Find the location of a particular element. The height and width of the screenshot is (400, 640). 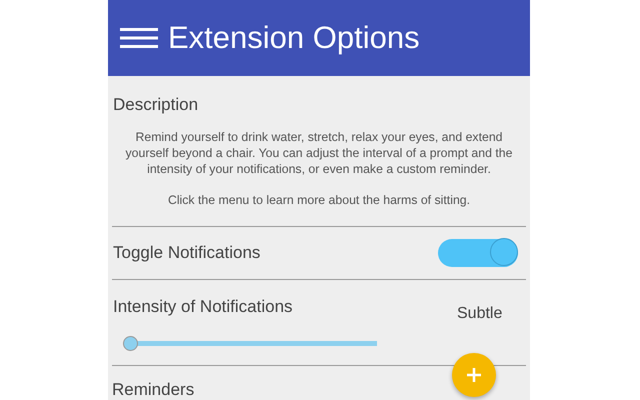

slider-thumb is located at coordinates (130, 343).